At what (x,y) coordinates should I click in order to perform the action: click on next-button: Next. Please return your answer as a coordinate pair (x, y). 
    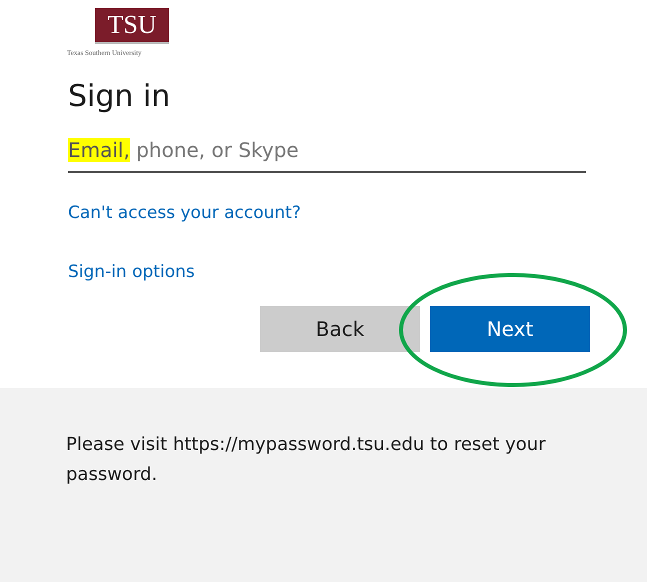
    Looking at the image, I should click on (510, 329).